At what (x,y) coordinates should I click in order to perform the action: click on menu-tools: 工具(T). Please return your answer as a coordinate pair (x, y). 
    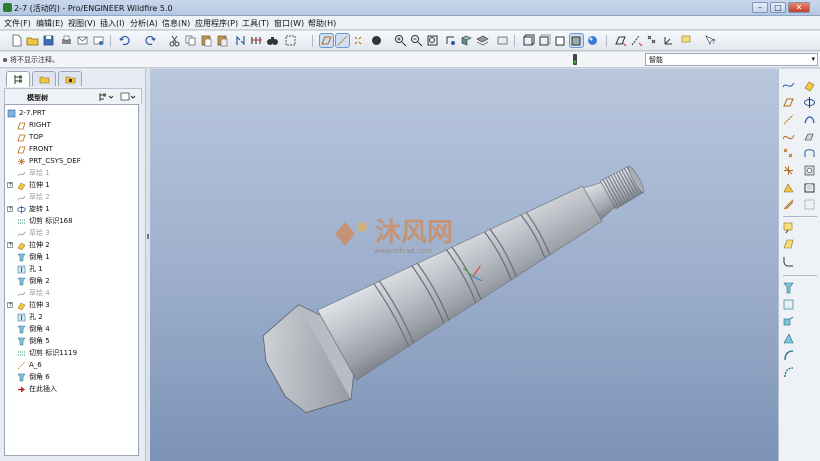
    Looking at the image, I should click on (255, 23).